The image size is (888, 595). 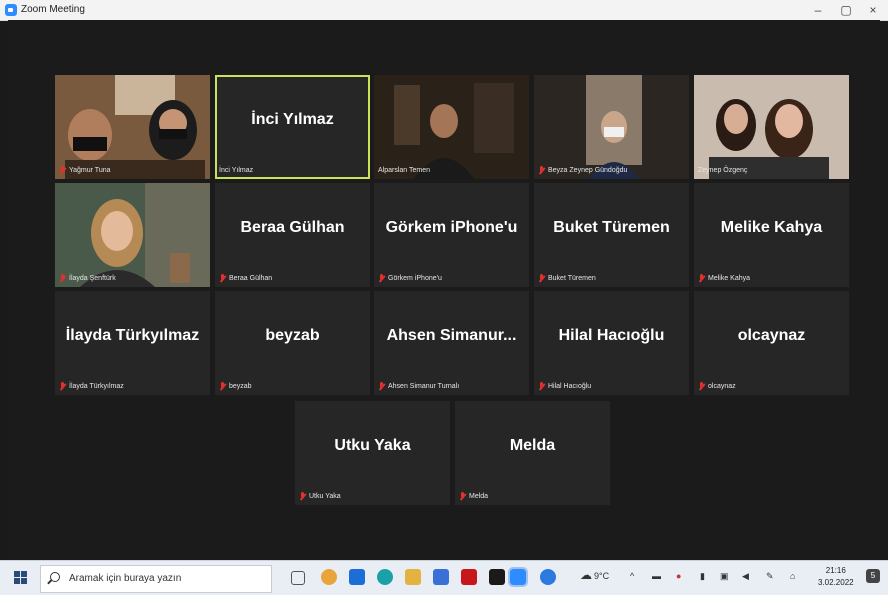 I want to click on zoom-app-icon, so click(x=11, y=10).